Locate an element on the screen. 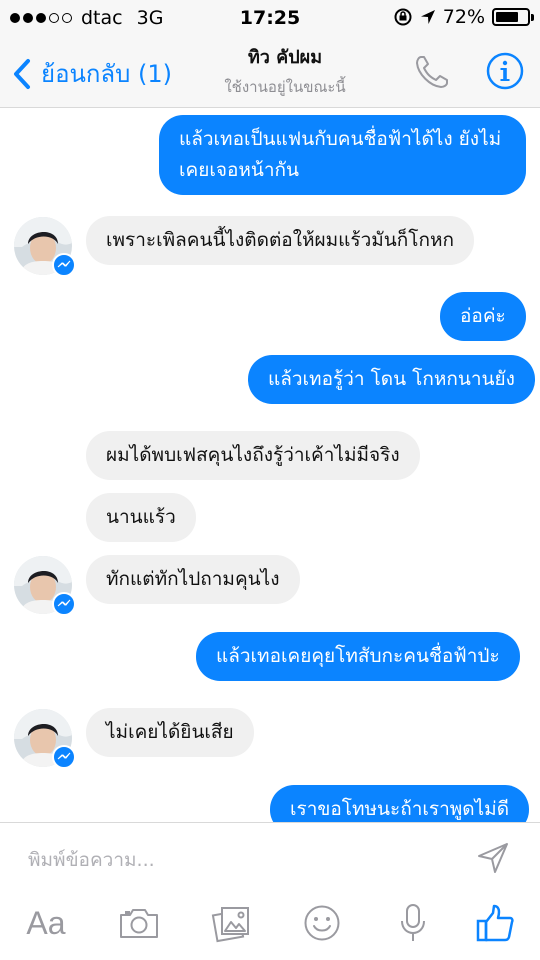 The image size is (540, 960). gallery-icon is located at coordinates (230, 925).